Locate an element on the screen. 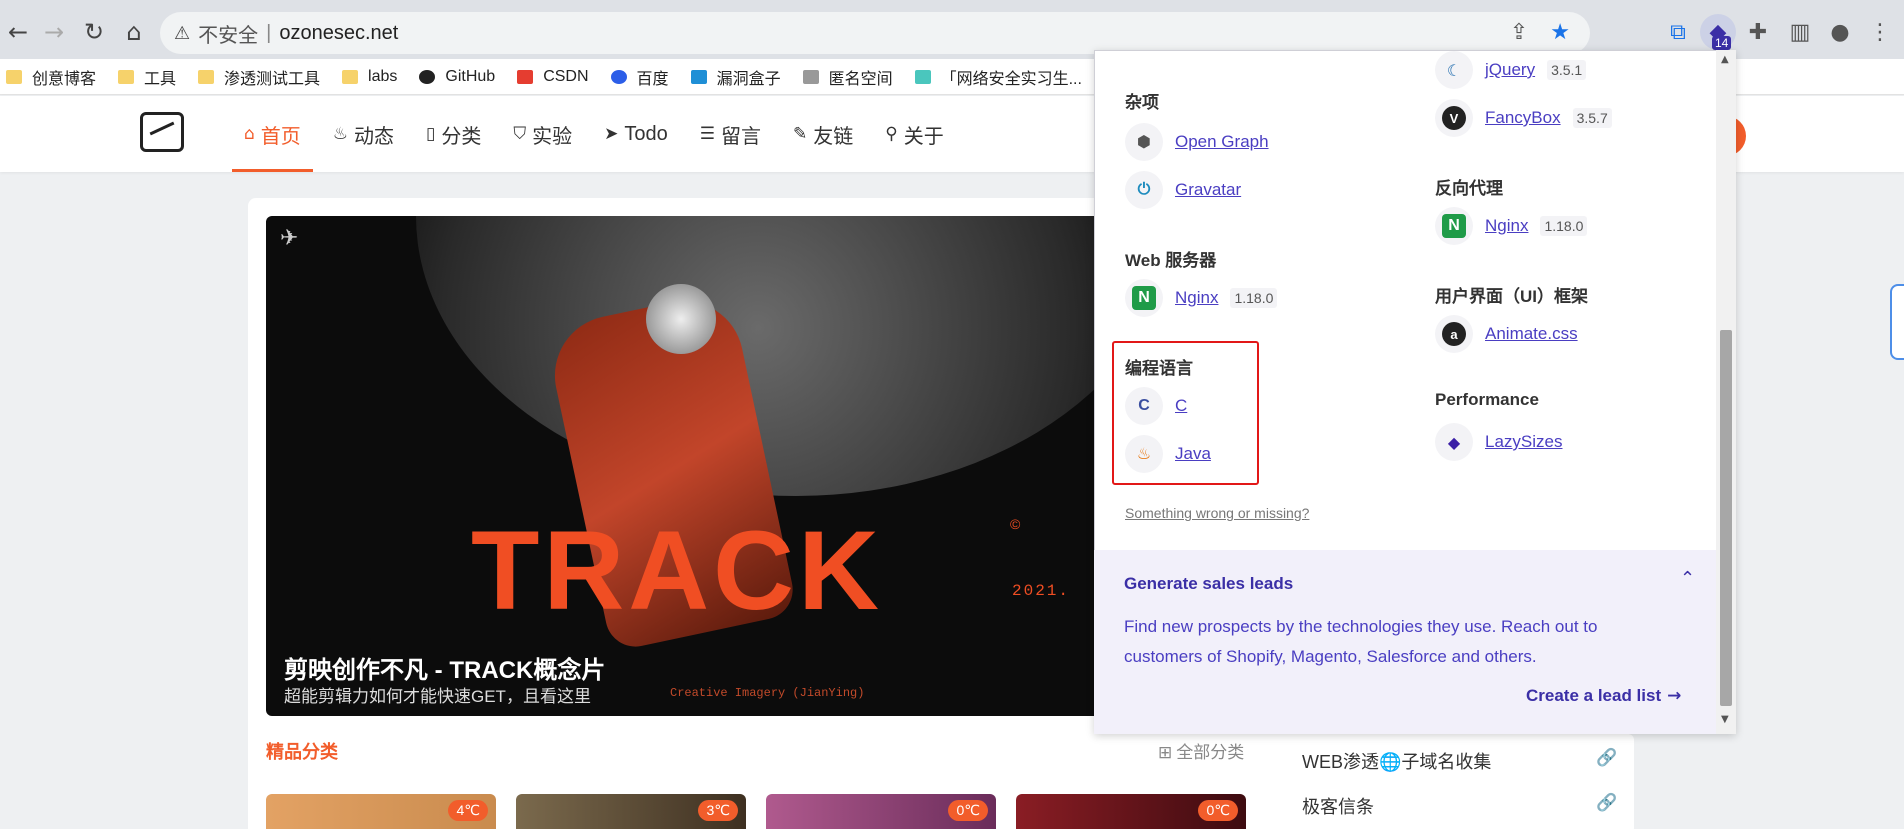 The height and width of the screenshot is (829, 1904). security-label: 不安全 is located at coordinates (228, 33).